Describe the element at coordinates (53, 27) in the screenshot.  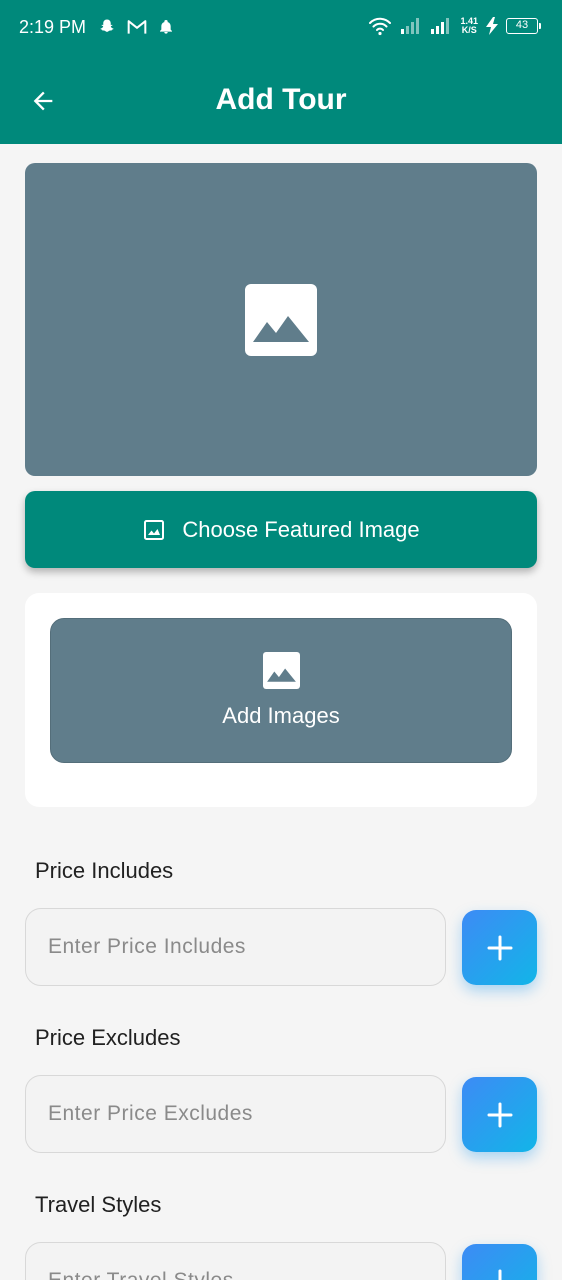
I see `status-time: 2:19 PM` at that location.